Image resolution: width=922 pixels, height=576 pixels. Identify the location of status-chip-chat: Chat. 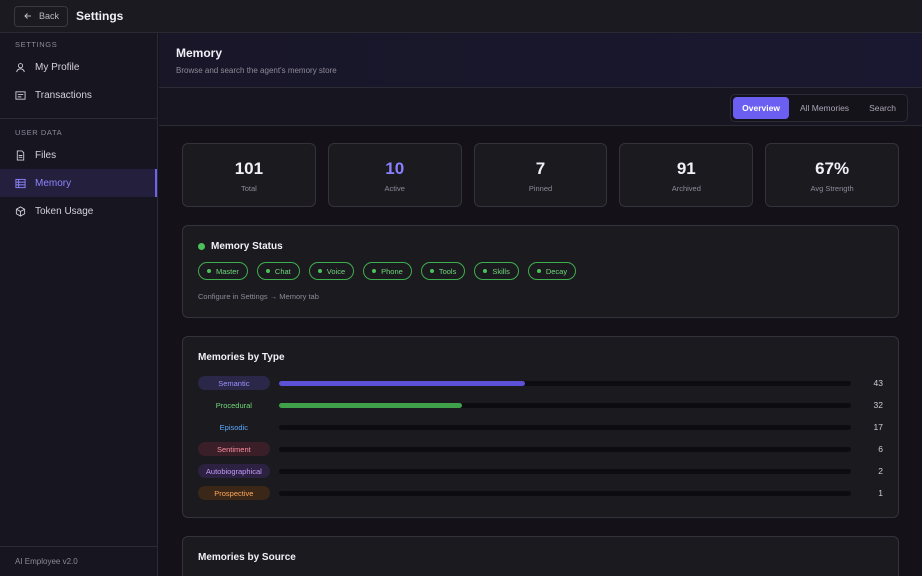
(278, 271).